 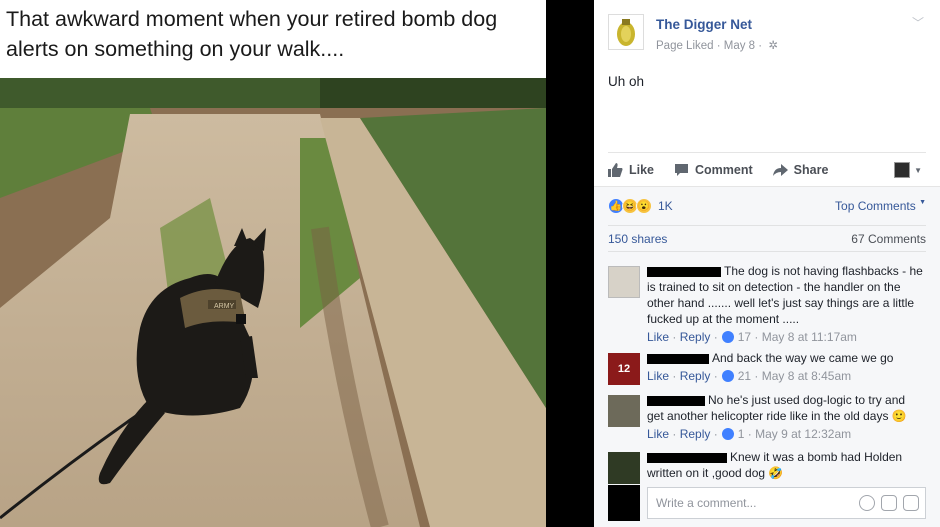 What do you see at coordinates (642, 169) in the screenshot?
I see `like-label: Like` at bounding box center [642, 169].